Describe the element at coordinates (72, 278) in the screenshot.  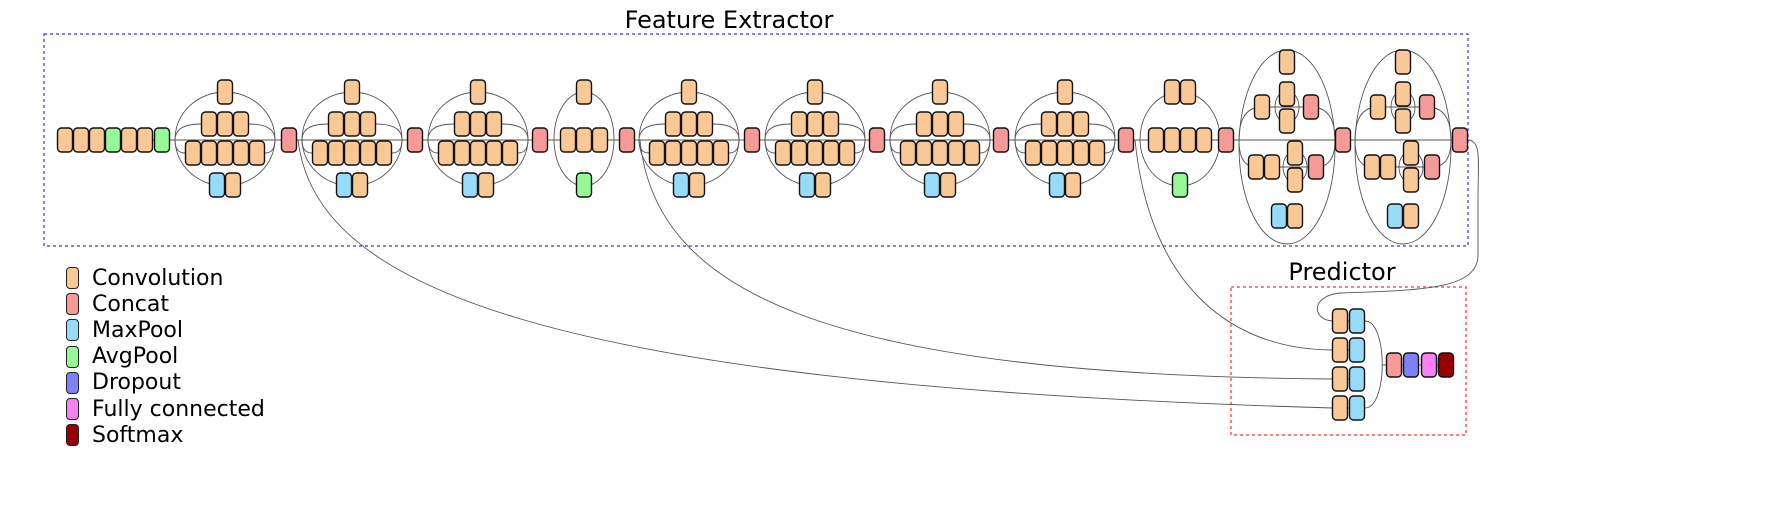
I see `convolution-swatch` at that location.